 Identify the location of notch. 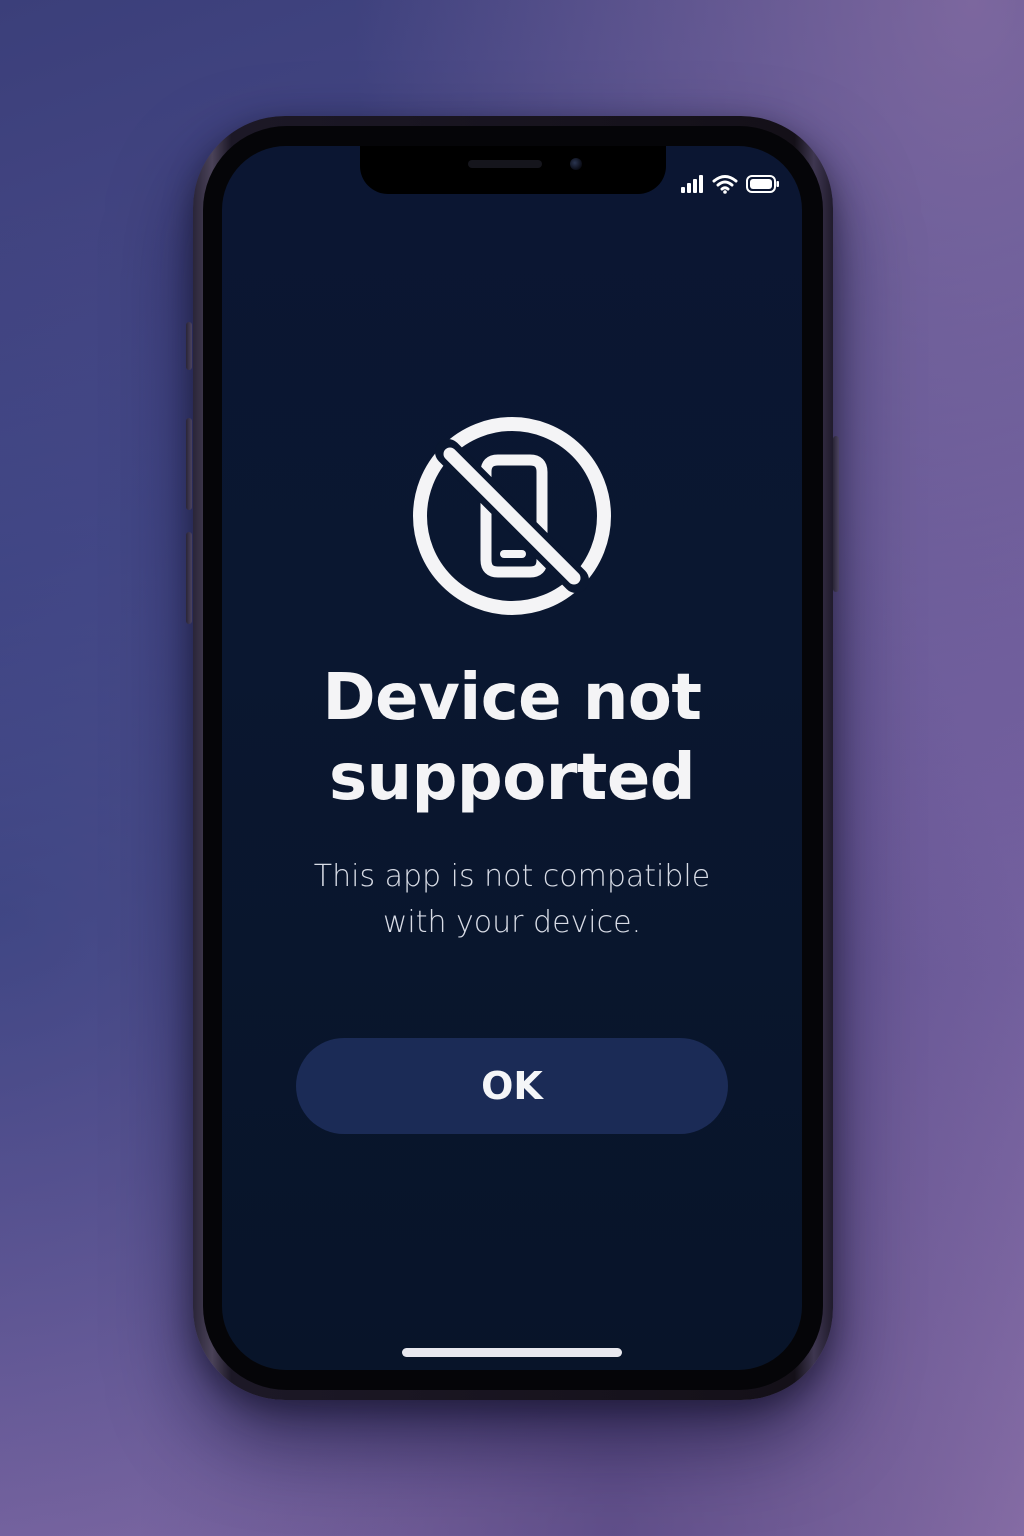
(513, 170).